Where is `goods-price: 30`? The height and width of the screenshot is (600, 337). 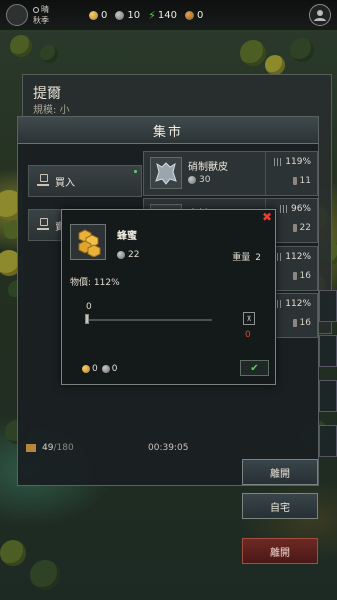
goods-price: 30 is located at coordinates (199, 180).